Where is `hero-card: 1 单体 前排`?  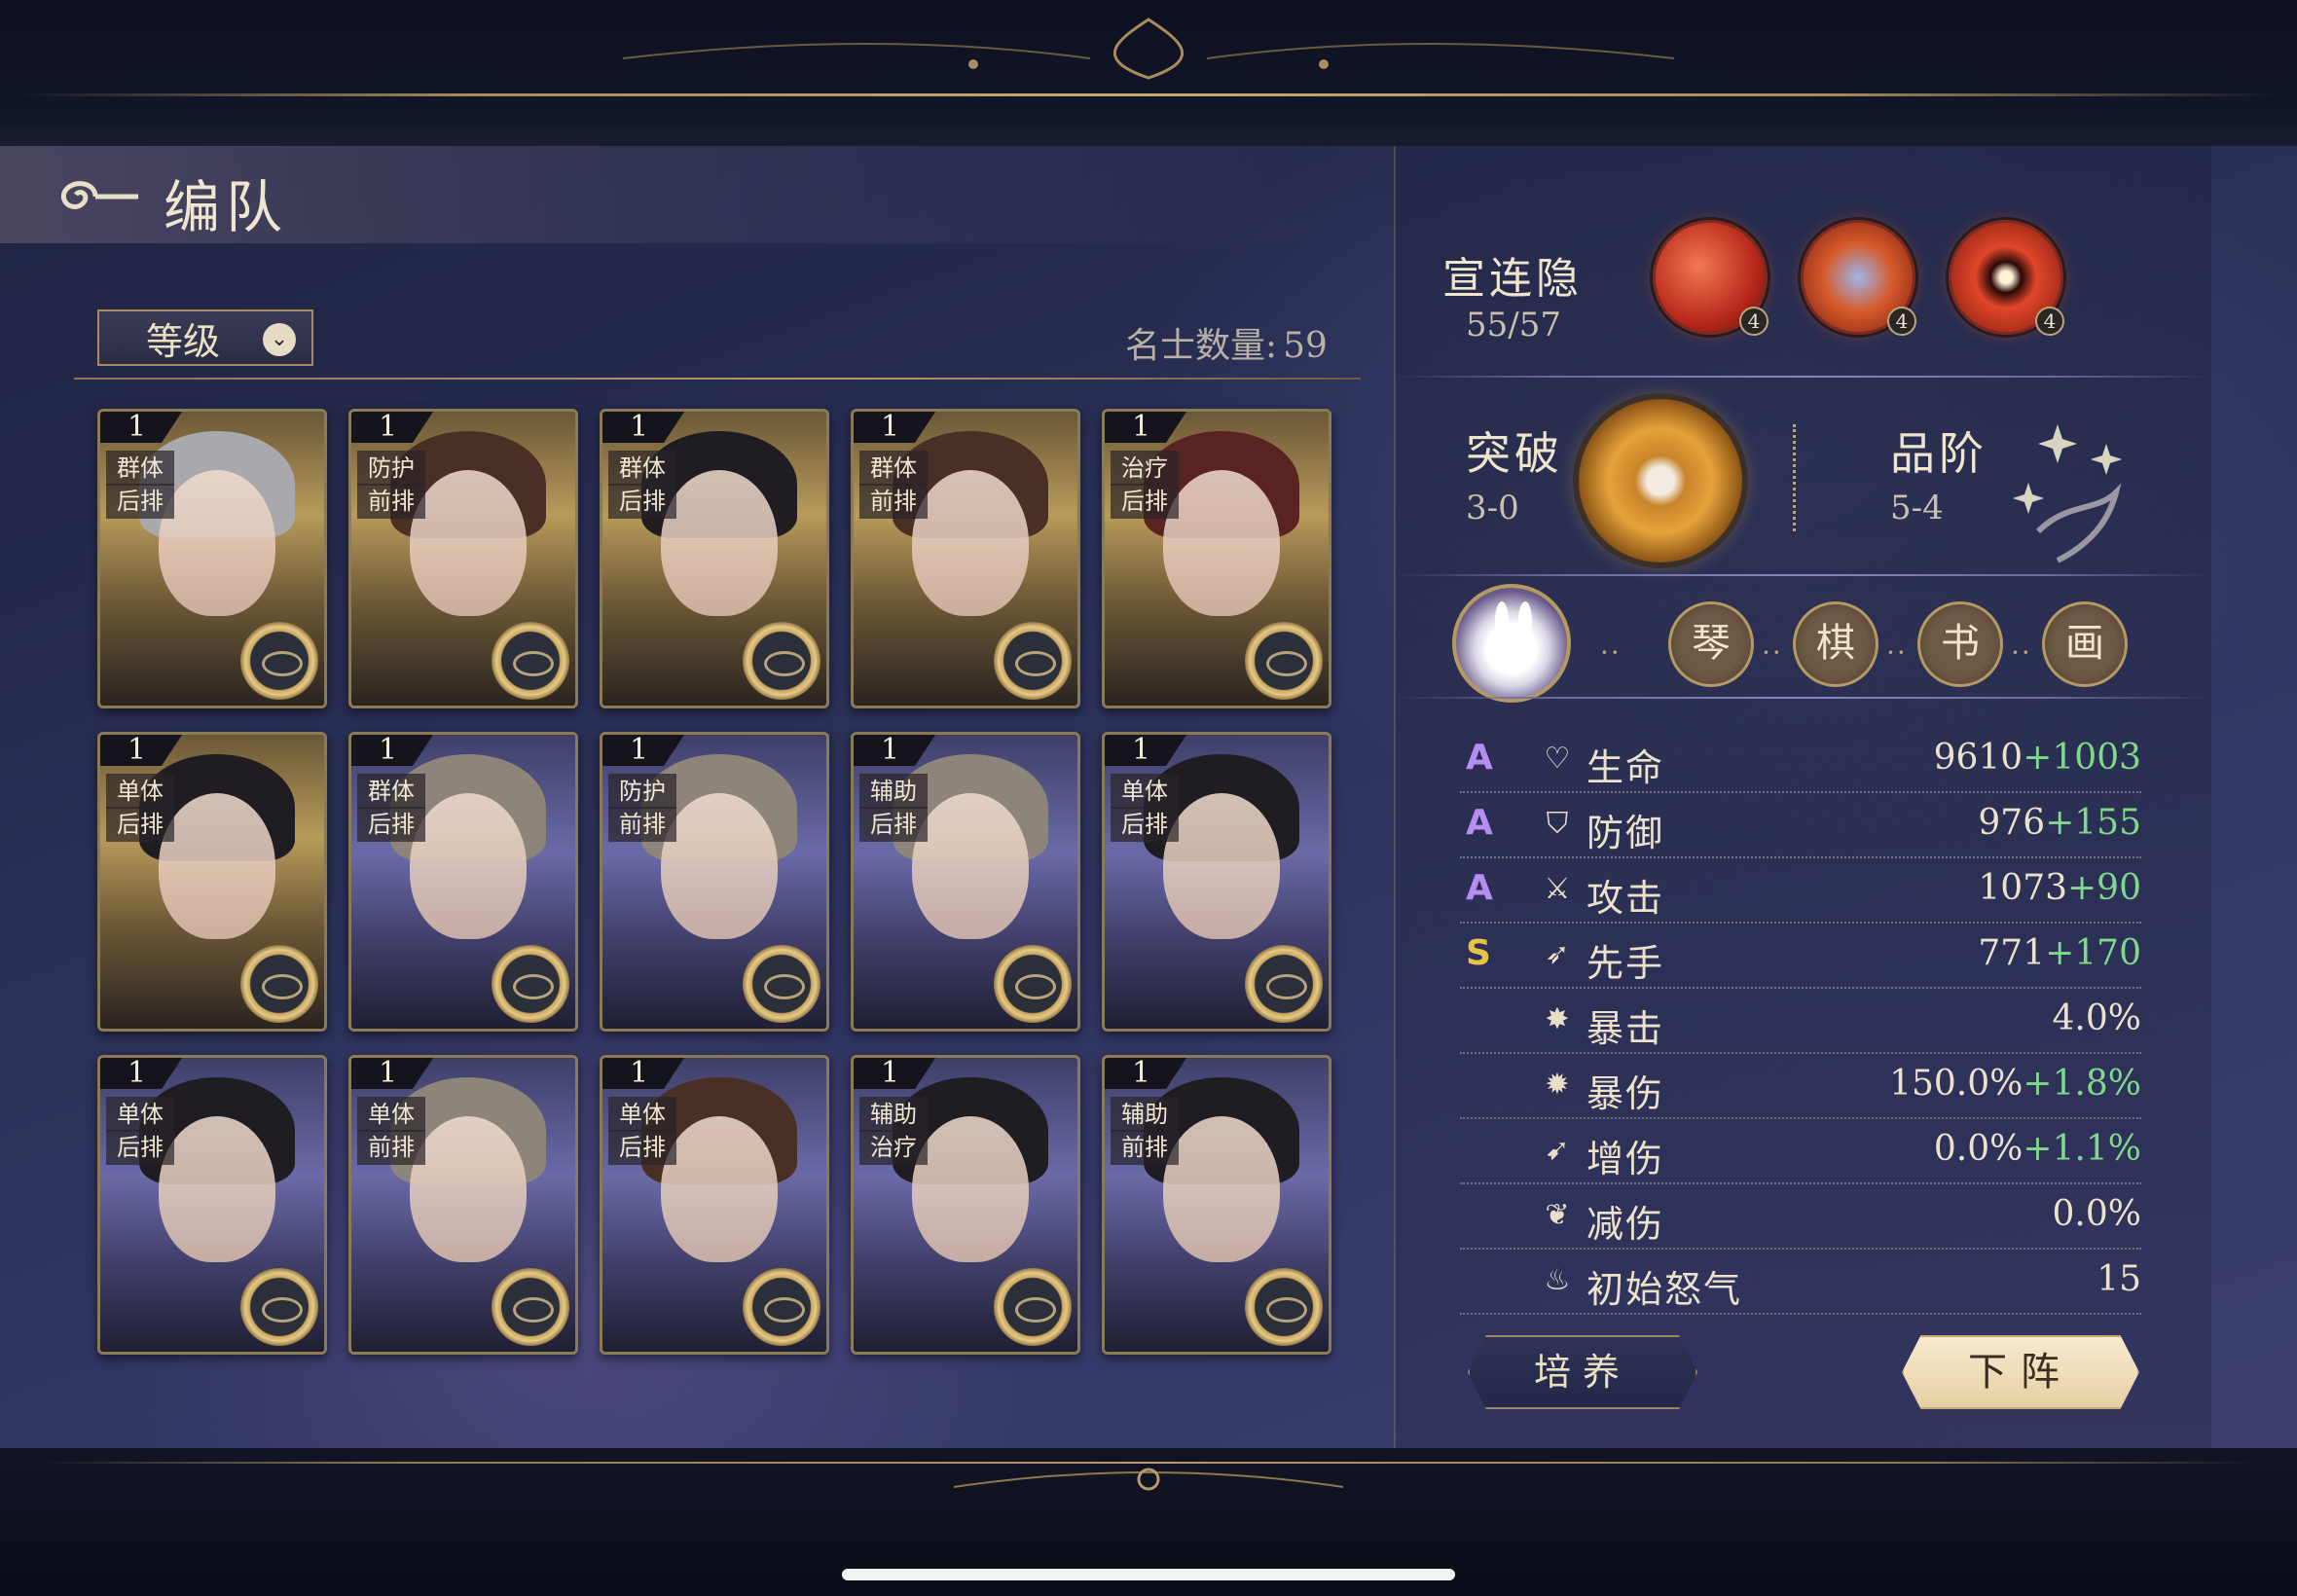 hero-card: 1 单体 前排 is located at coordinates (463, 1205).